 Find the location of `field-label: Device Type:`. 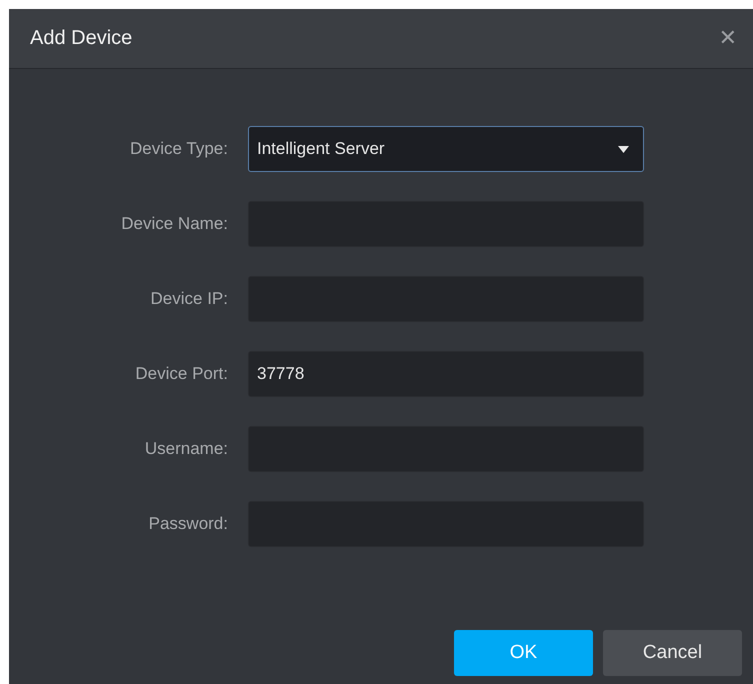

field-label: Device Type: is located at coordinates (179, 149).